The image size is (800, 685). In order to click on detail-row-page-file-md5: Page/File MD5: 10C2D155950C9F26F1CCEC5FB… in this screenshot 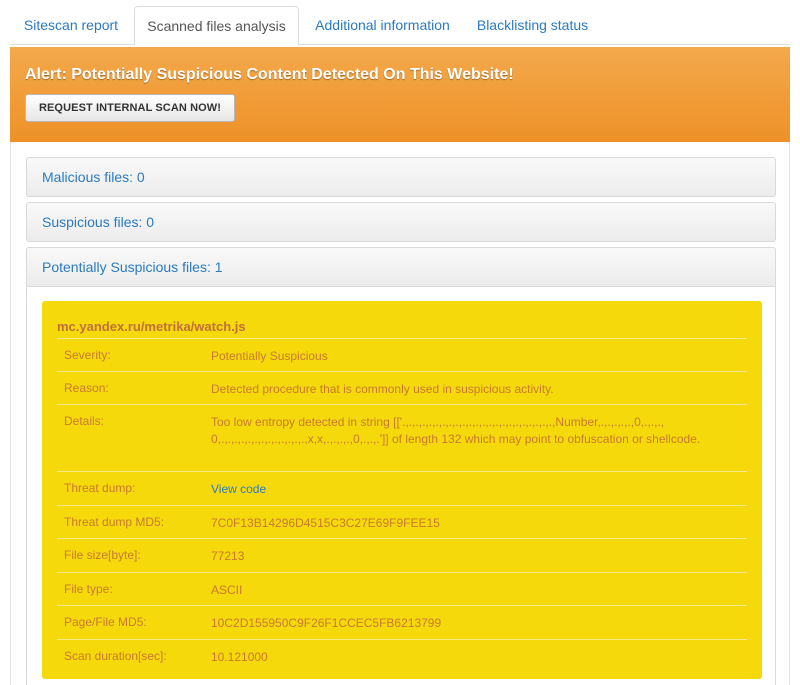, I will do `click(402, 622)`.